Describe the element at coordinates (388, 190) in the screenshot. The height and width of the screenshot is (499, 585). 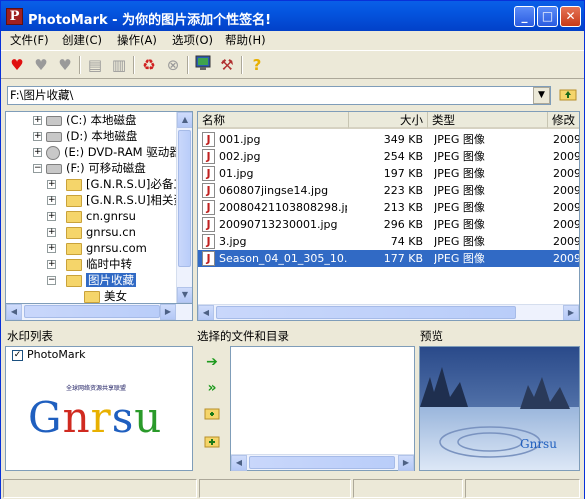
I see `file-row: J 060807jingse14.jpg 223 KB JPEG 图像 2009` at that location.